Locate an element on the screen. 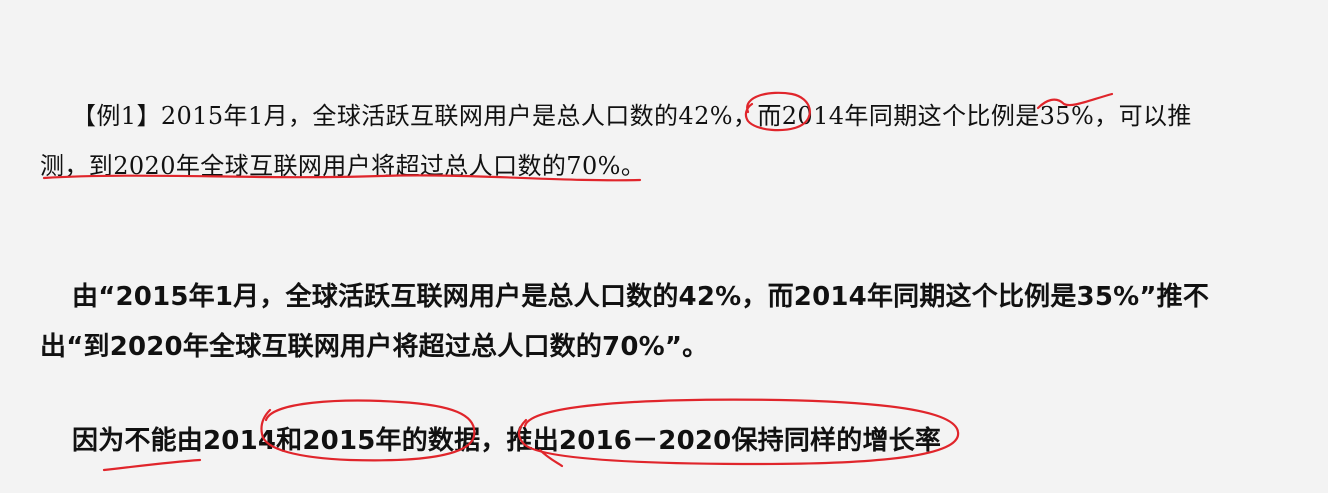 This screenshot has width=1328, height=493. conclusion-text: 因为不能由2014和2015年的数据，推出2016－2020保持同样的增长率 is located at coordinates (507, 441).